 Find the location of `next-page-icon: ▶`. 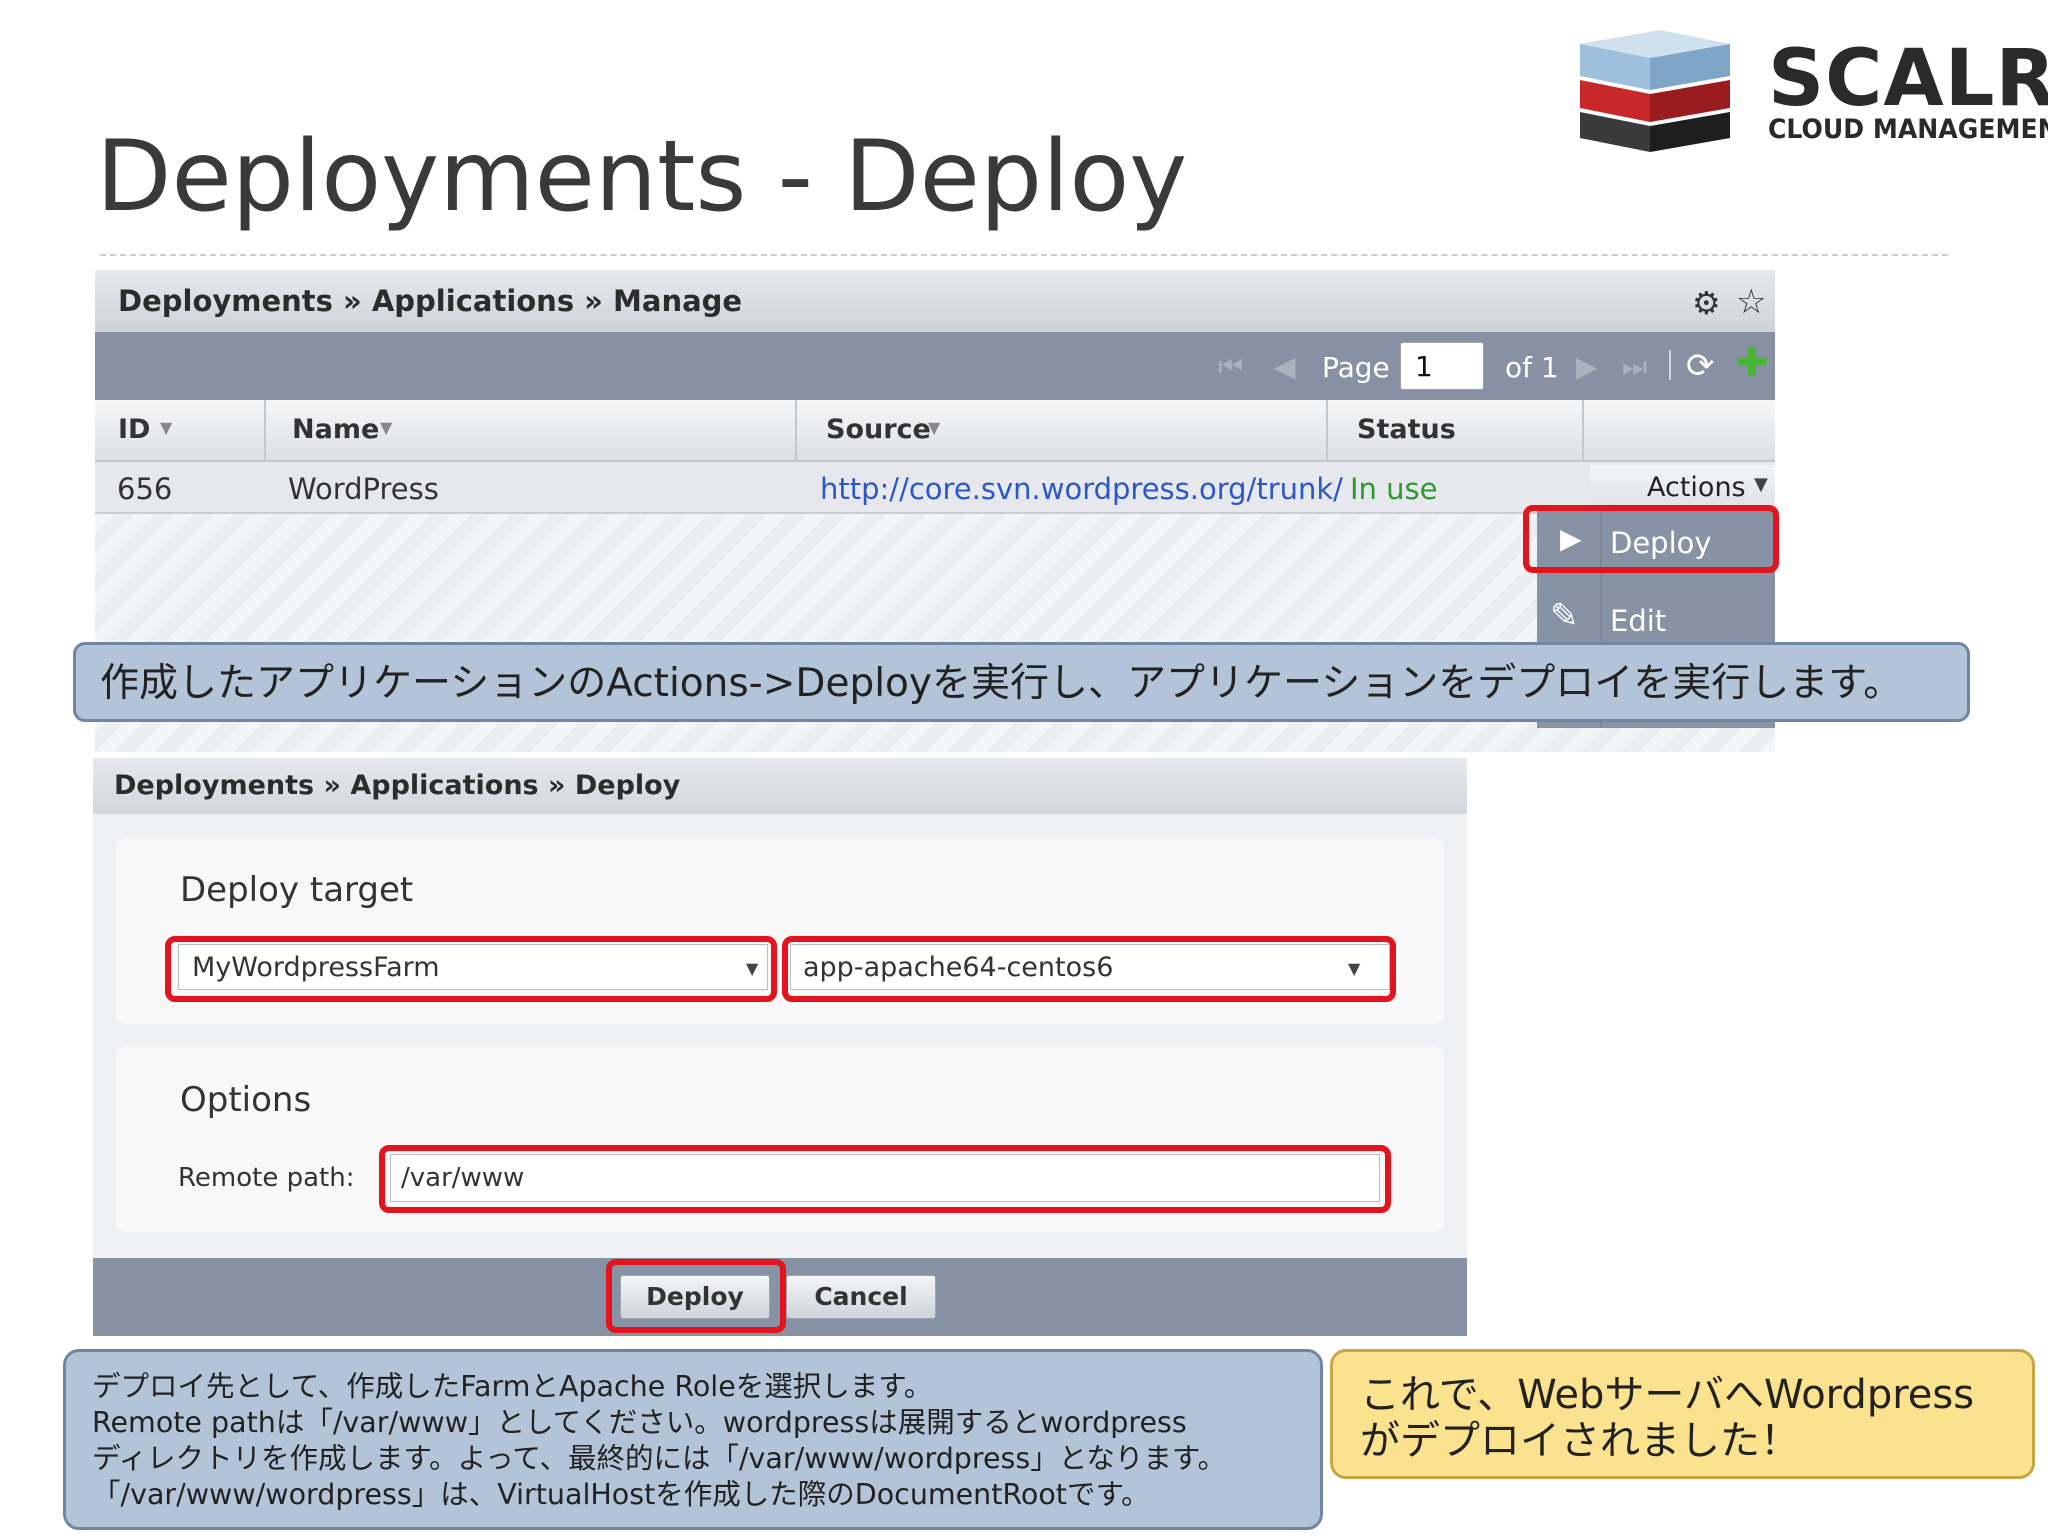

next-page-icon: ▶ is located at coordinates (1587, 366).